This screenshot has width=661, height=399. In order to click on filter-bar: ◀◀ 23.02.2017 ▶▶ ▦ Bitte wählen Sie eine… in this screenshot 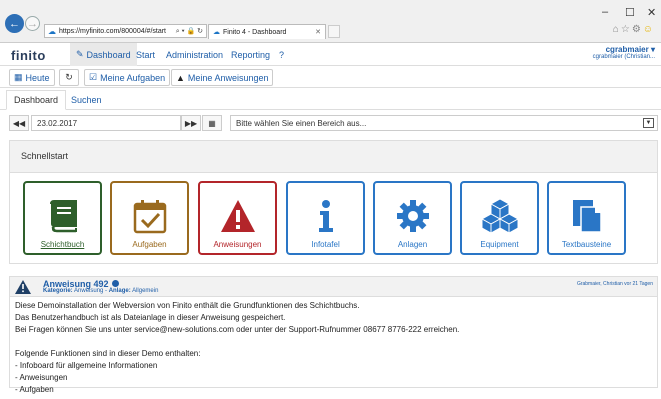, I will do `click(333, 123)`.